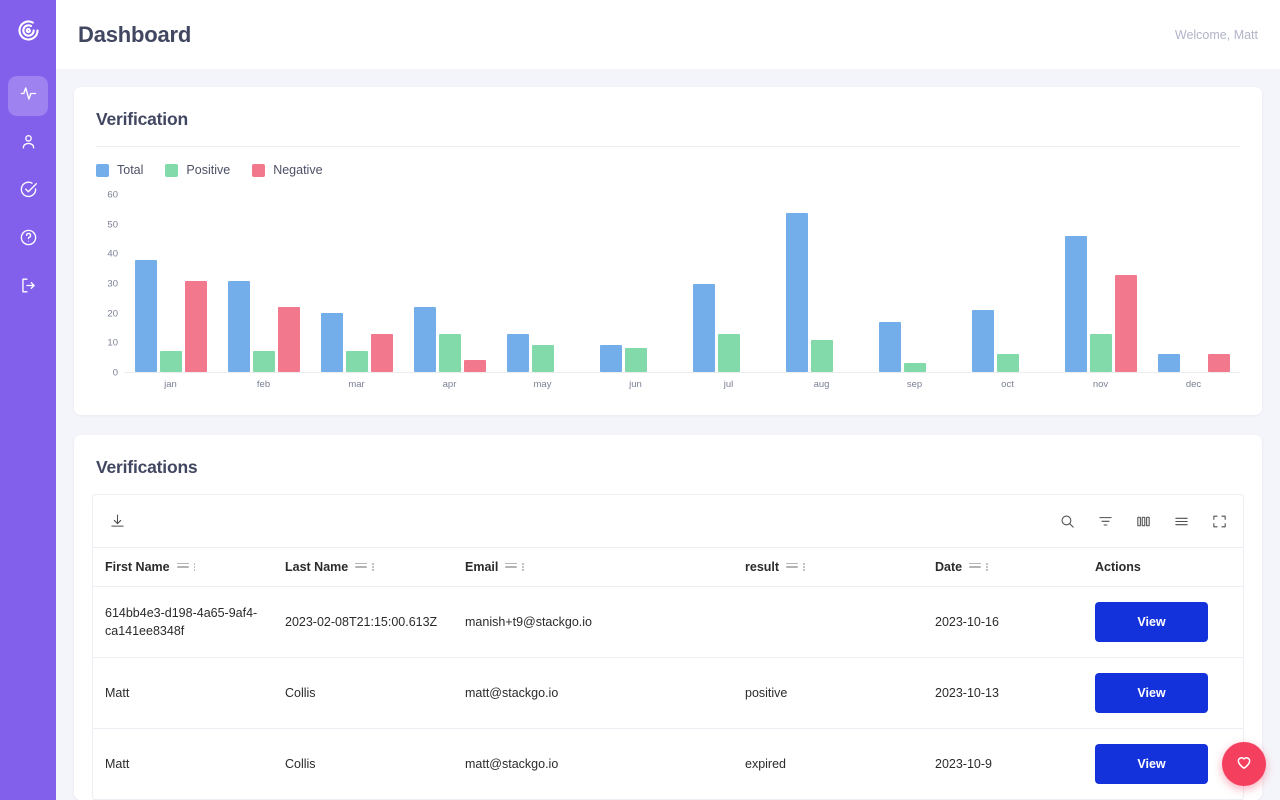  What do you see at coordinates (449, 352) in the screenshot?
I see `bar-positive-apr` at bounding box center [449, 352].